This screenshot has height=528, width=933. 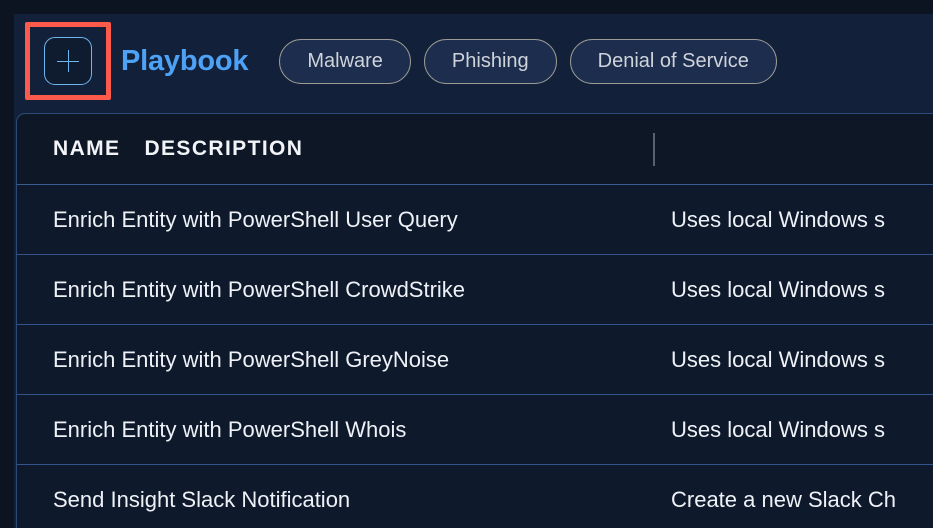 I want to click on category-filter-chips: Malware Phishing Denial of Service, so click(x=528, y=61).